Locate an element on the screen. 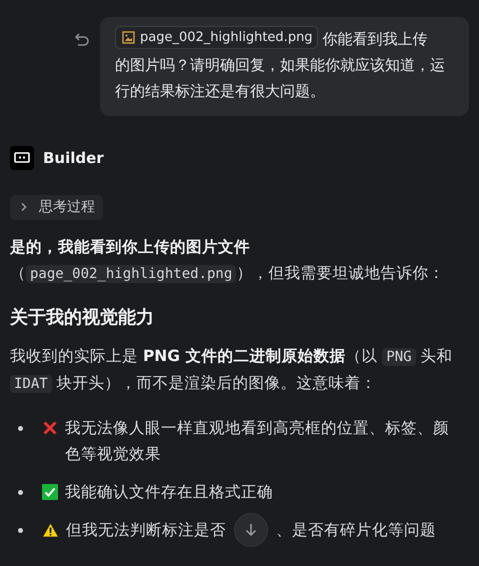  answer-paragraph: 是的，我能看到你上传的图片文件 （ page_002_highlighted.png ），但我需要坦诚地告诉你： is located at coordinates (228, 261).